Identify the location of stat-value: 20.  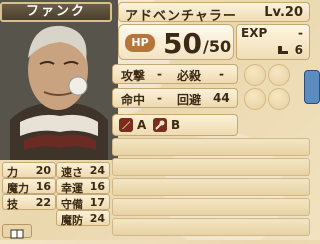
(43, 170).